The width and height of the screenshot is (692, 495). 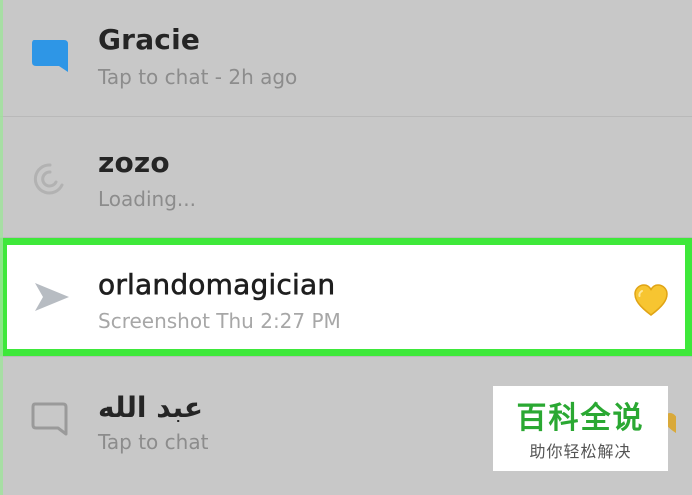 What do you see at coordinates (48, 179) in the screenshot?
I see `loading-spinner-icon` at bounding box center [48, 179].